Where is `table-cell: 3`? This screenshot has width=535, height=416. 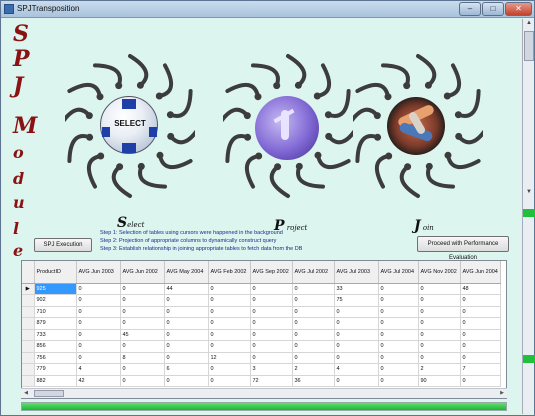
table-cell: 3 is located at coordinates (271, 369).